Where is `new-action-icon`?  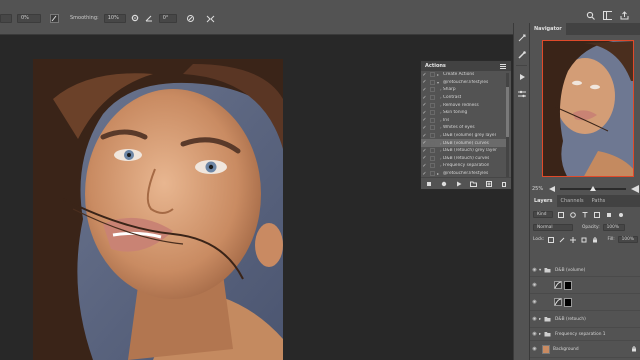
new-action-icon is located at coordinates (488, 183).